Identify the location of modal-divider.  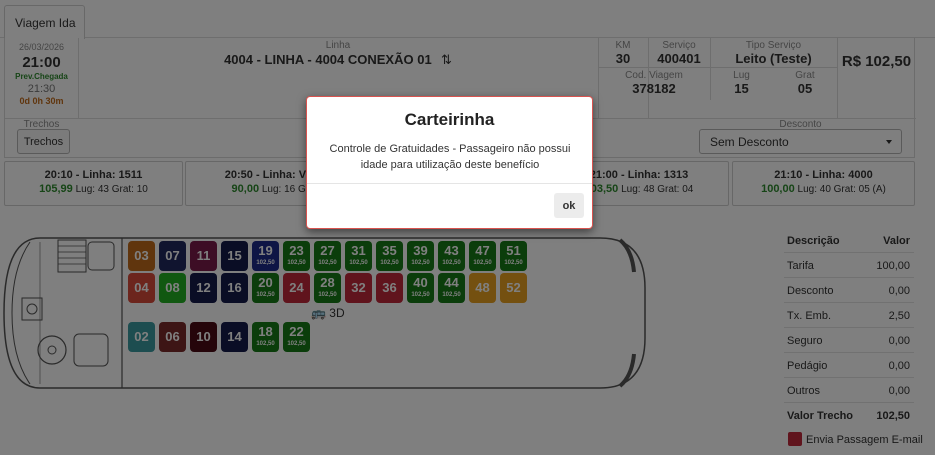
(449, 183).